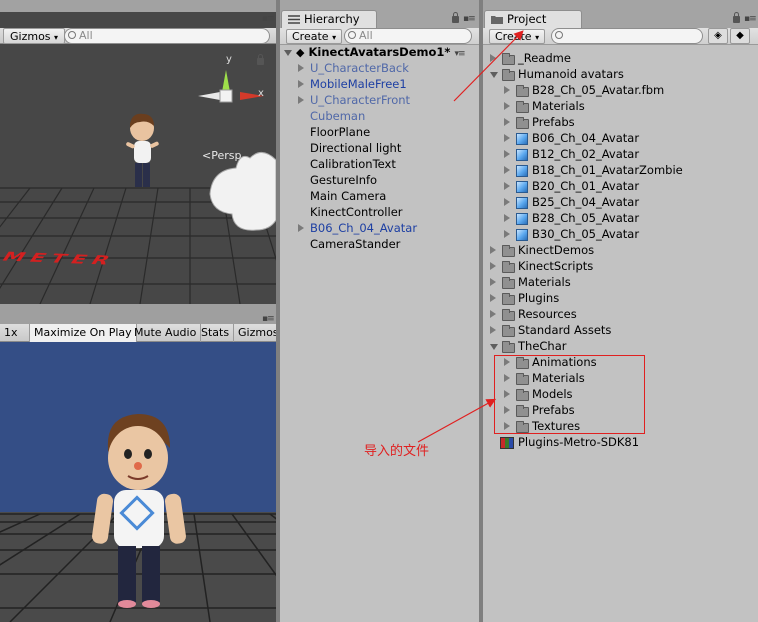  Describe the element at coordinates (469, 19) in the screenshot. I see `hierarchy-menu-icon: ▪≡` at that location.